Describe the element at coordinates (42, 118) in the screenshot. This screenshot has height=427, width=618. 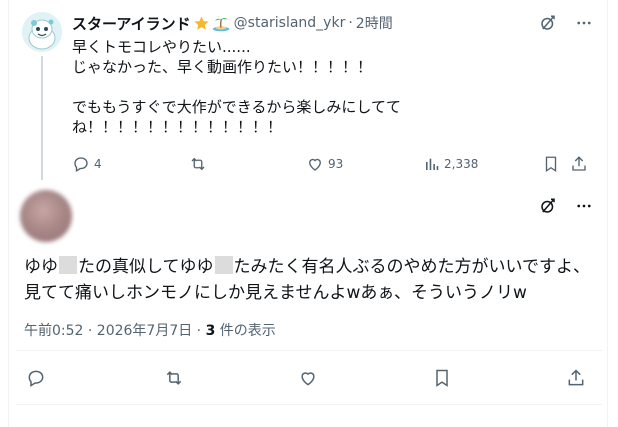
I see `thread-line` at that location.